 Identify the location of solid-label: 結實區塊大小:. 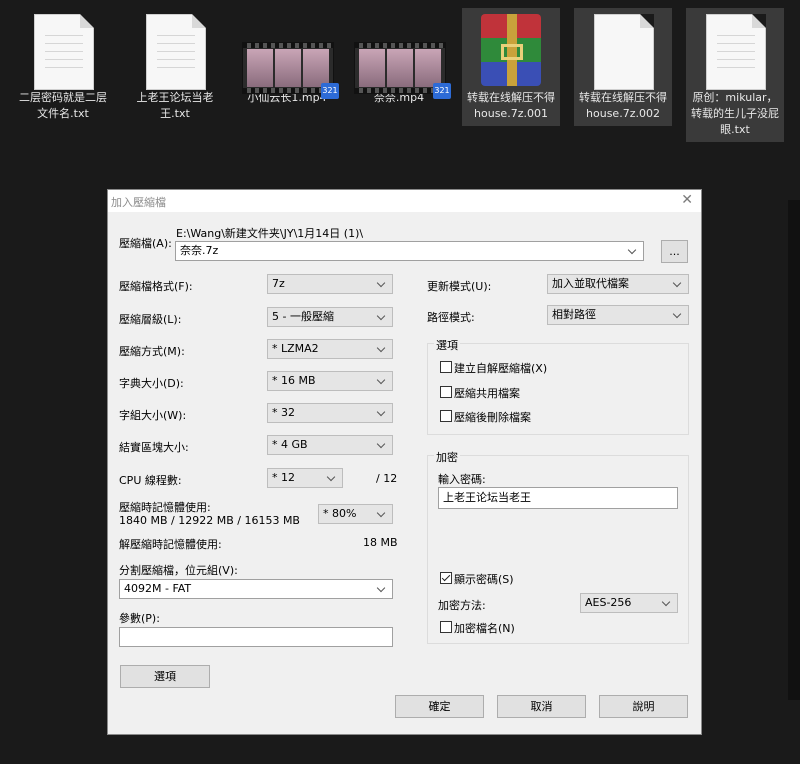
(154, 447).